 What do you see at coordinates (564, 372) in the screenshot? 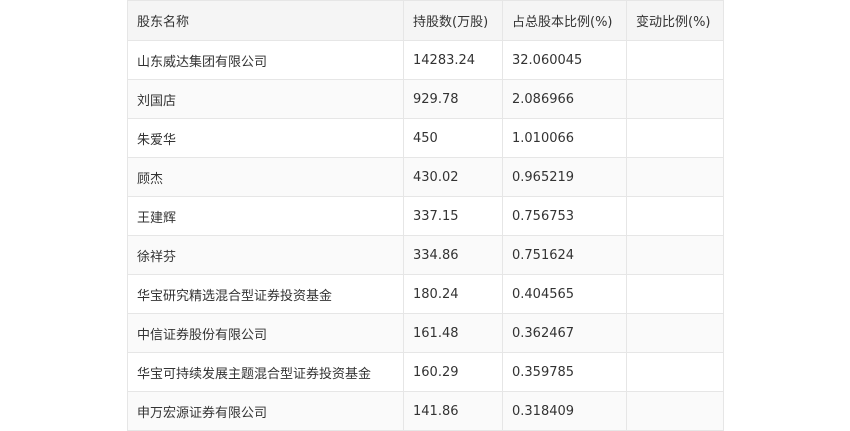
I see `cell-ratio: 0.359785` at bounding box center [564, 372].